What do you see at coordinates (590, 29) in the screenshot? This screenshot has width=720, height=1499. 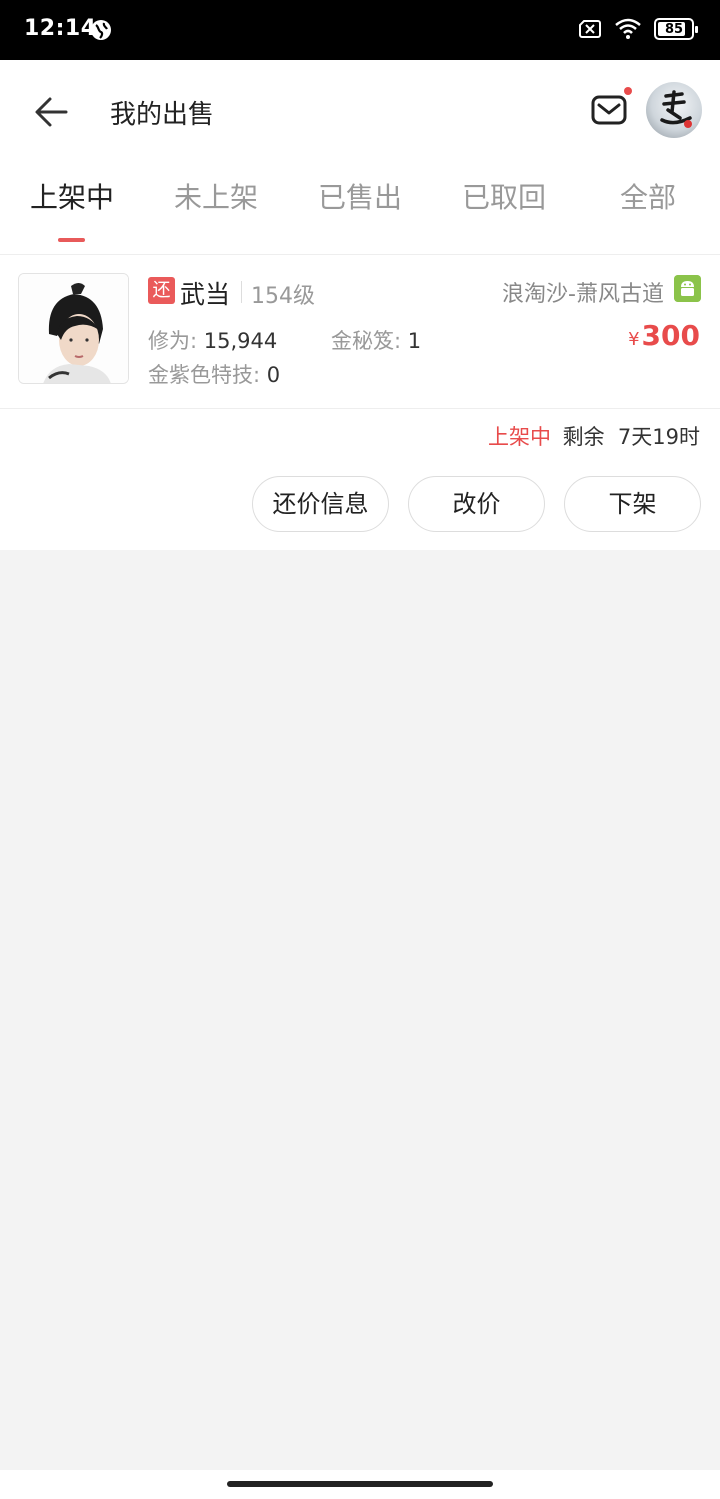 I see `sim-off-icon` at bounding box center [590, 29].